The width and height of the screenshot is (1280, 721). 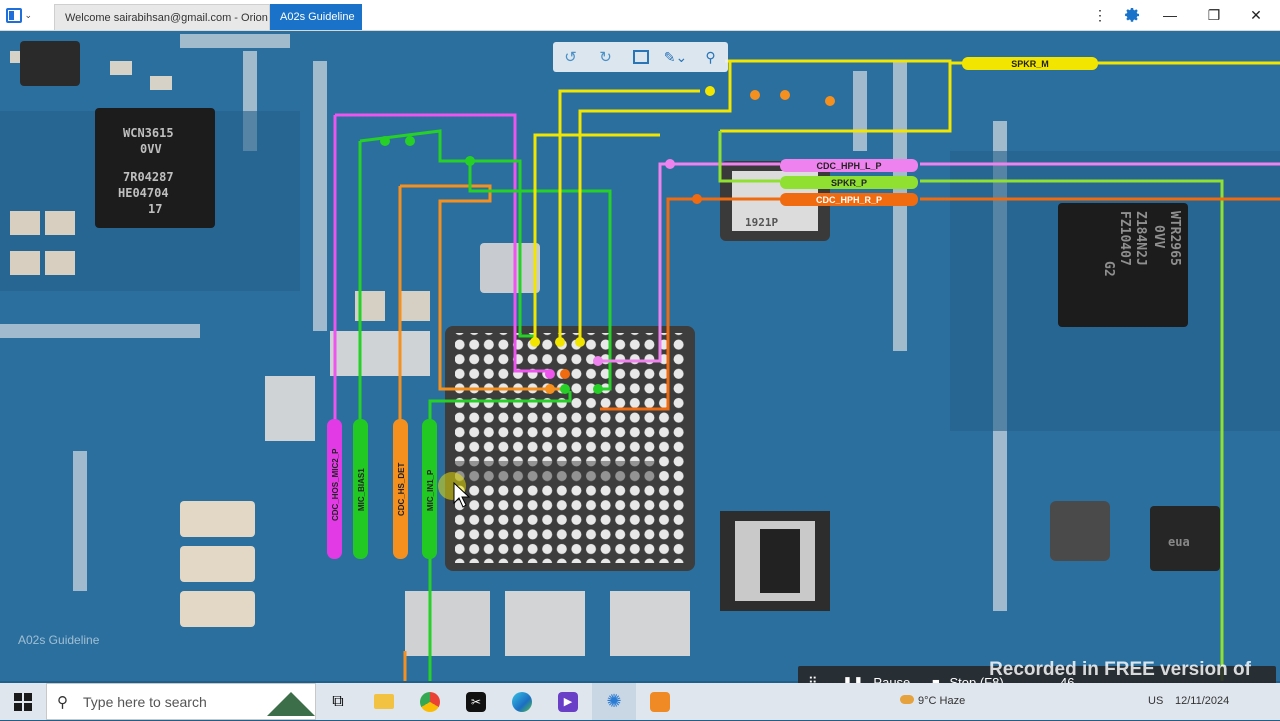 I want to click on edge-icon, so click(x=522, y=701).